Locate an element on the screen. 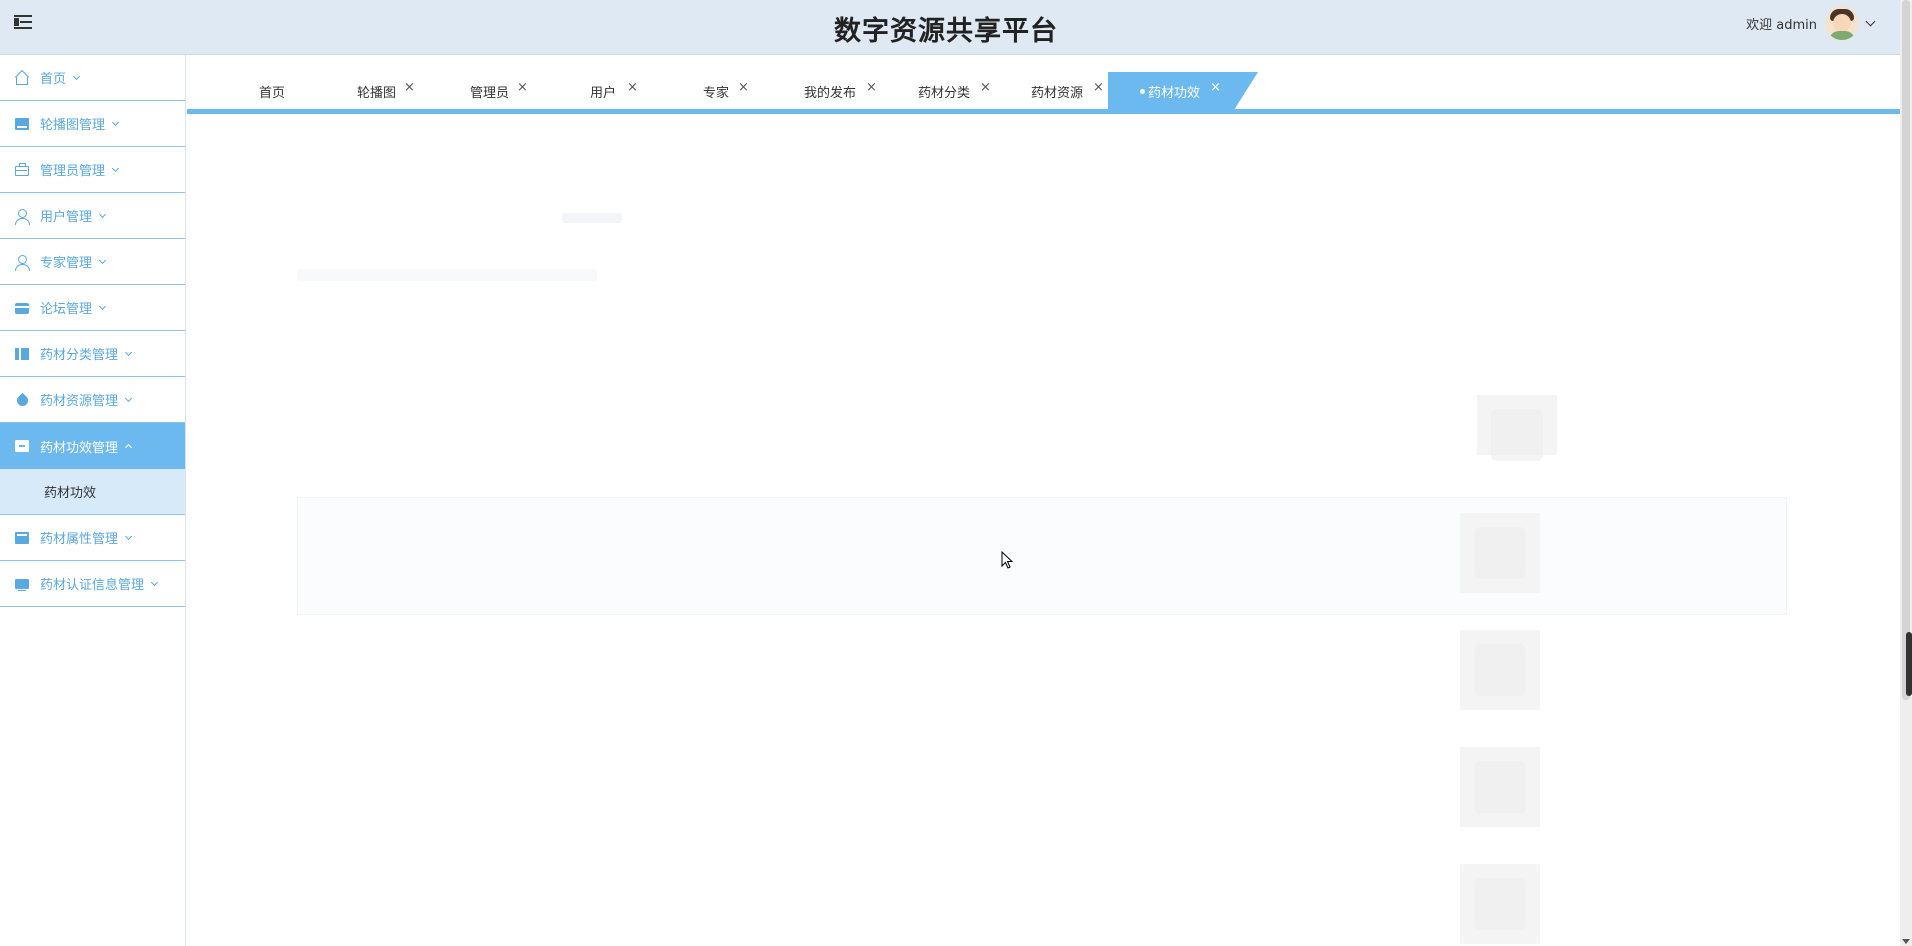  sidebar-item-herb-efficacy: 药材功效管理 is located at coordinates (92, 446).